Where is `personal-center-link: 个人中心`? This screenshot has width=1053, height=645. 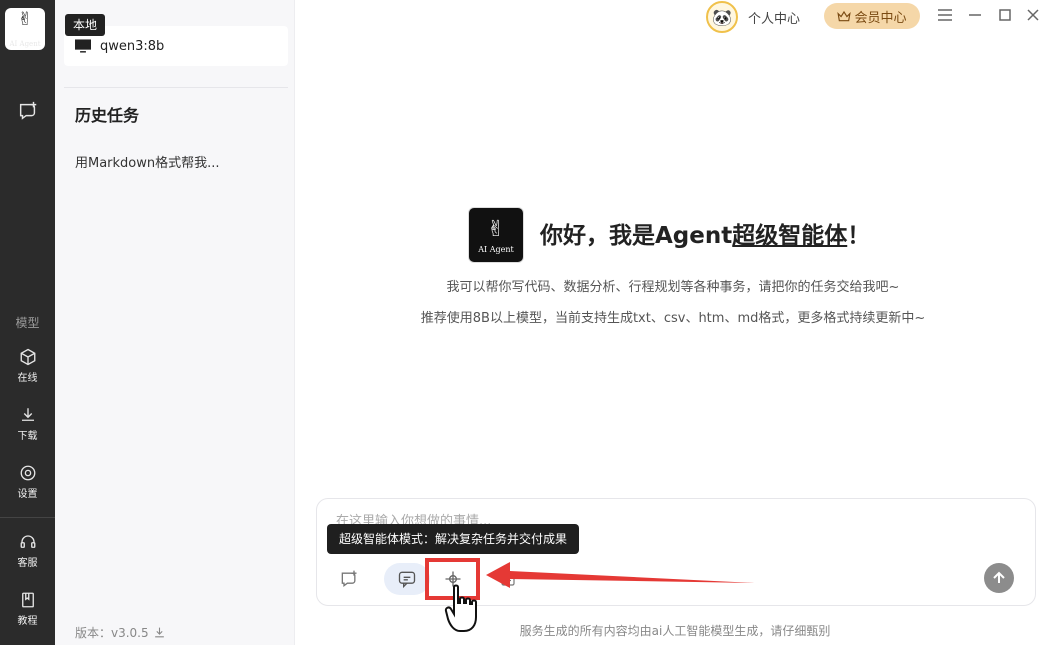 personal-center-link: 个人中心 is located at coordinates (774, 17).